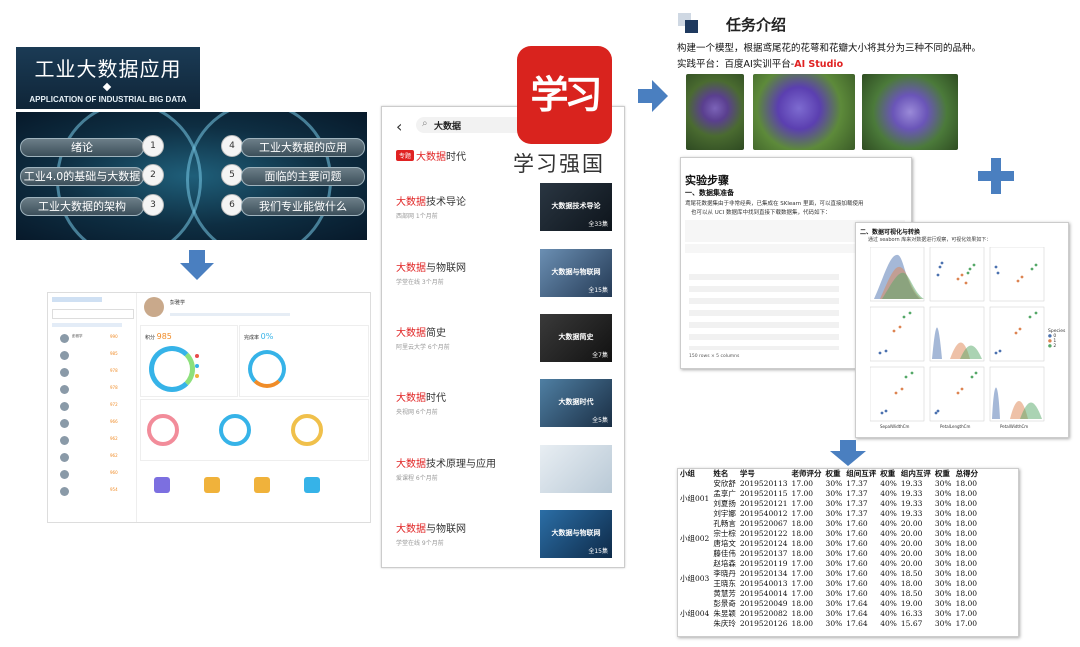  Describe the element at coordinates (724, 553) in the screenshot. I see `table-cell: 藤佳伟` at that location.